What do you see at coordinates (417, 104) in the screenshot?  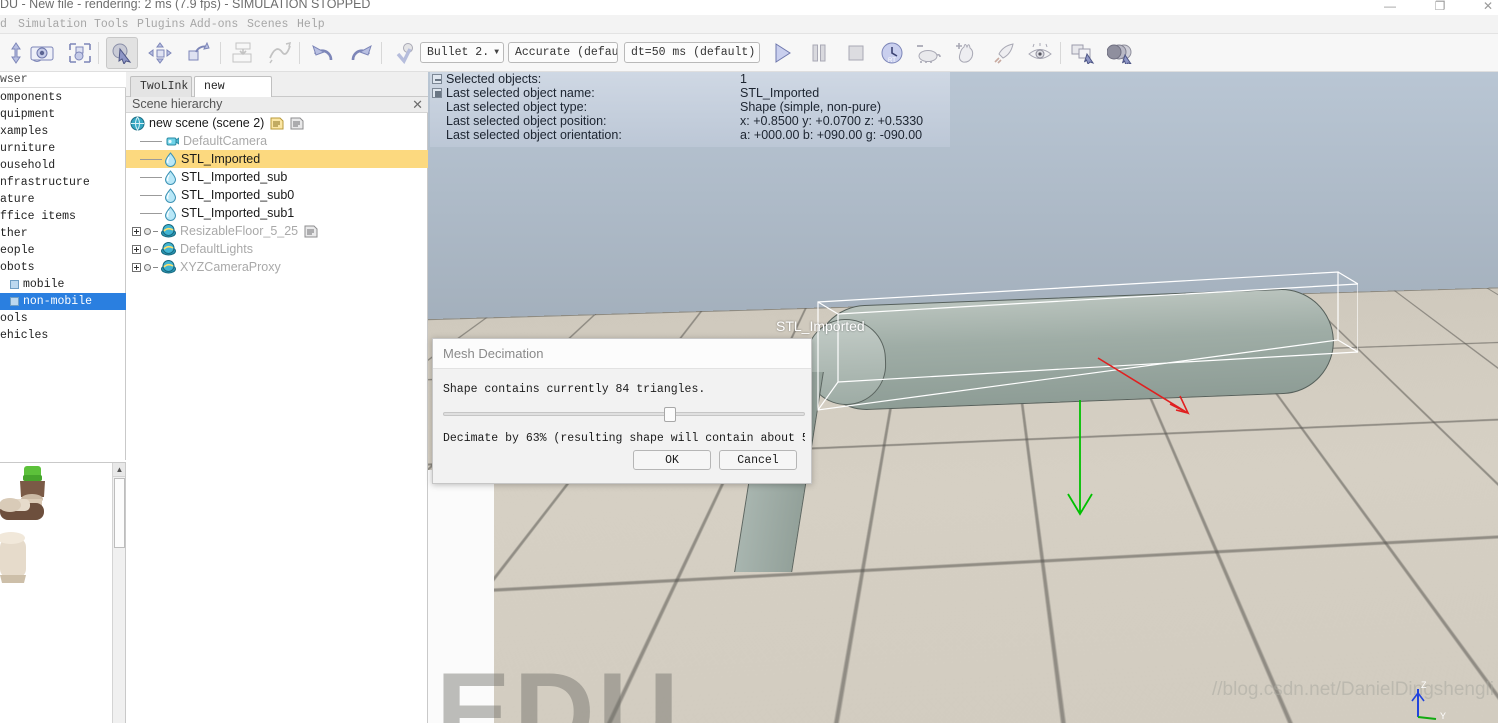 I see `close-icon: ✕` at bounding box center [417, 104].